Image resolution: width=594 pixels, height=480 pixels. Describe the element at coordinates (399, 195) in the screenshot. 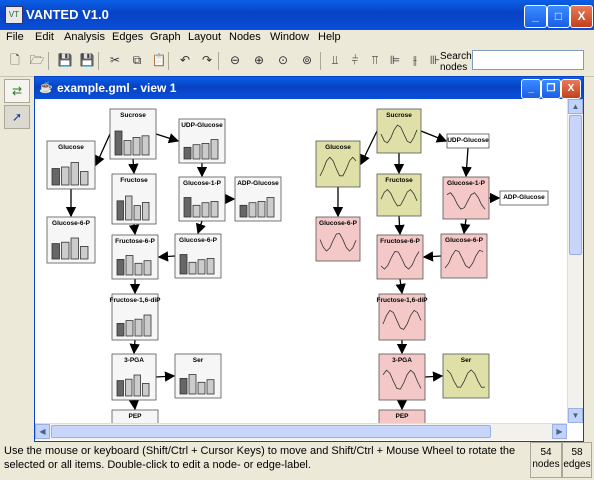

I see `right-node: Fructose` at that location.